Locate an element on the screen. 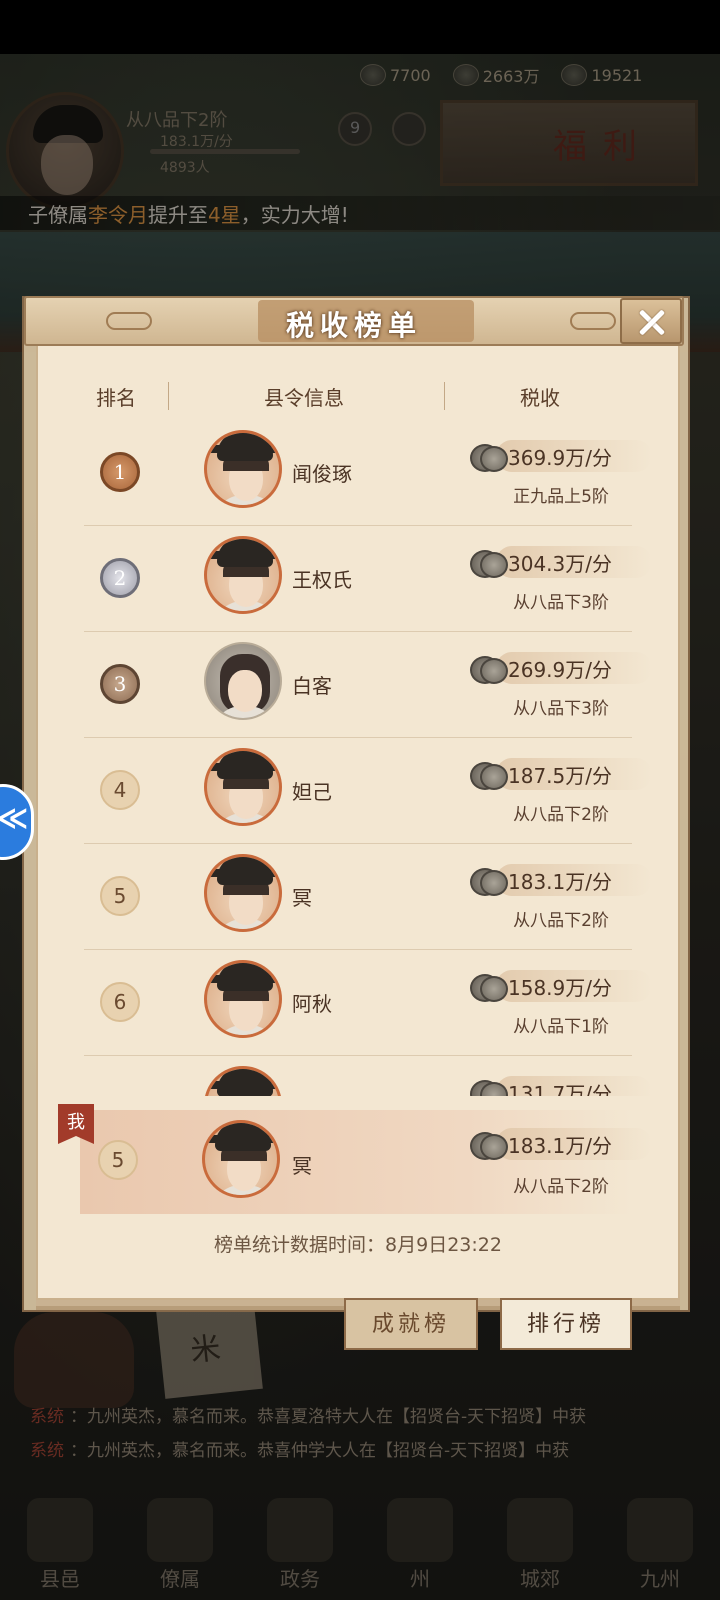 The width and height of the screenshot is (720, 1600). table-header: 排名 县令信息 税收 is located at coordinates (364, 396).